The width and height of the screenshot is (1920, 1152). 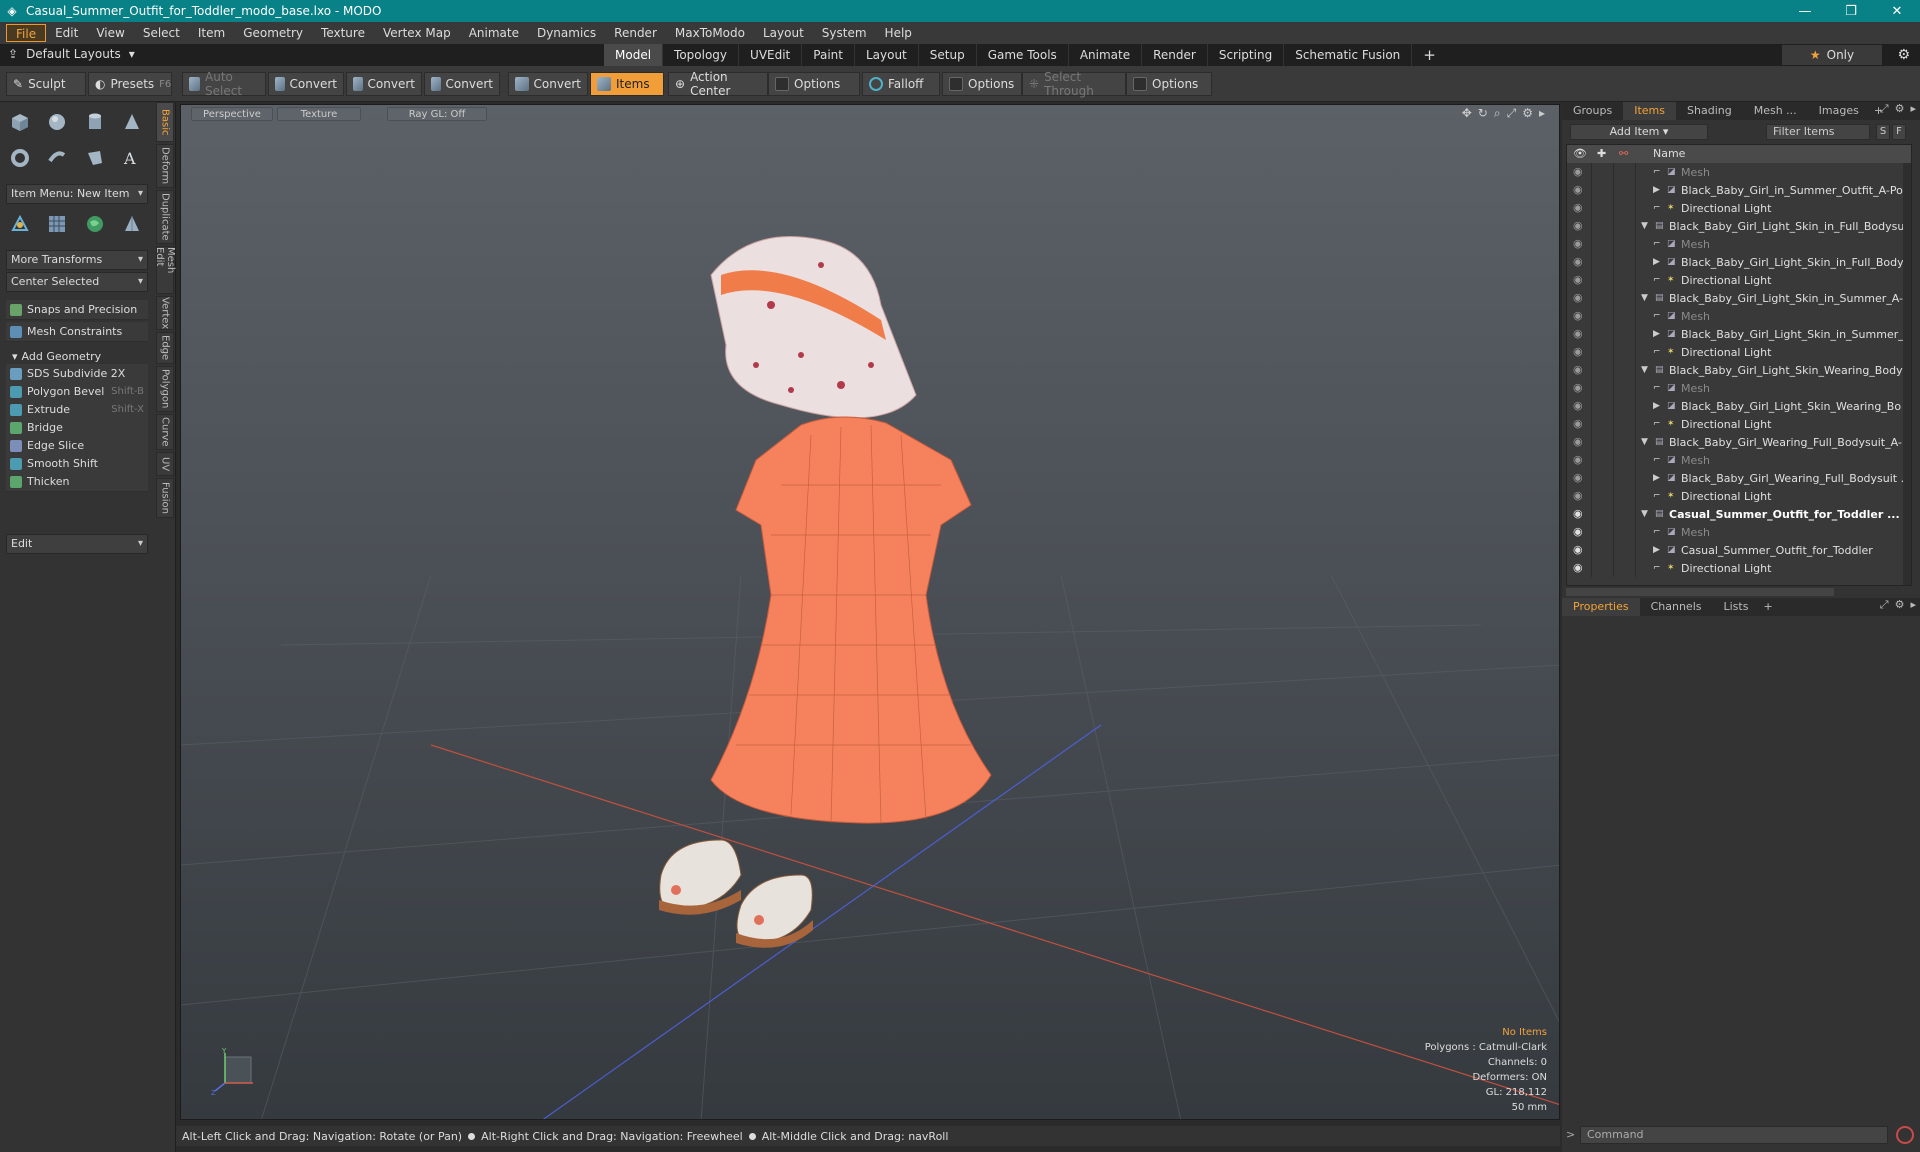 I want to click on tab-render: Render, so click(x=1175, y=55).